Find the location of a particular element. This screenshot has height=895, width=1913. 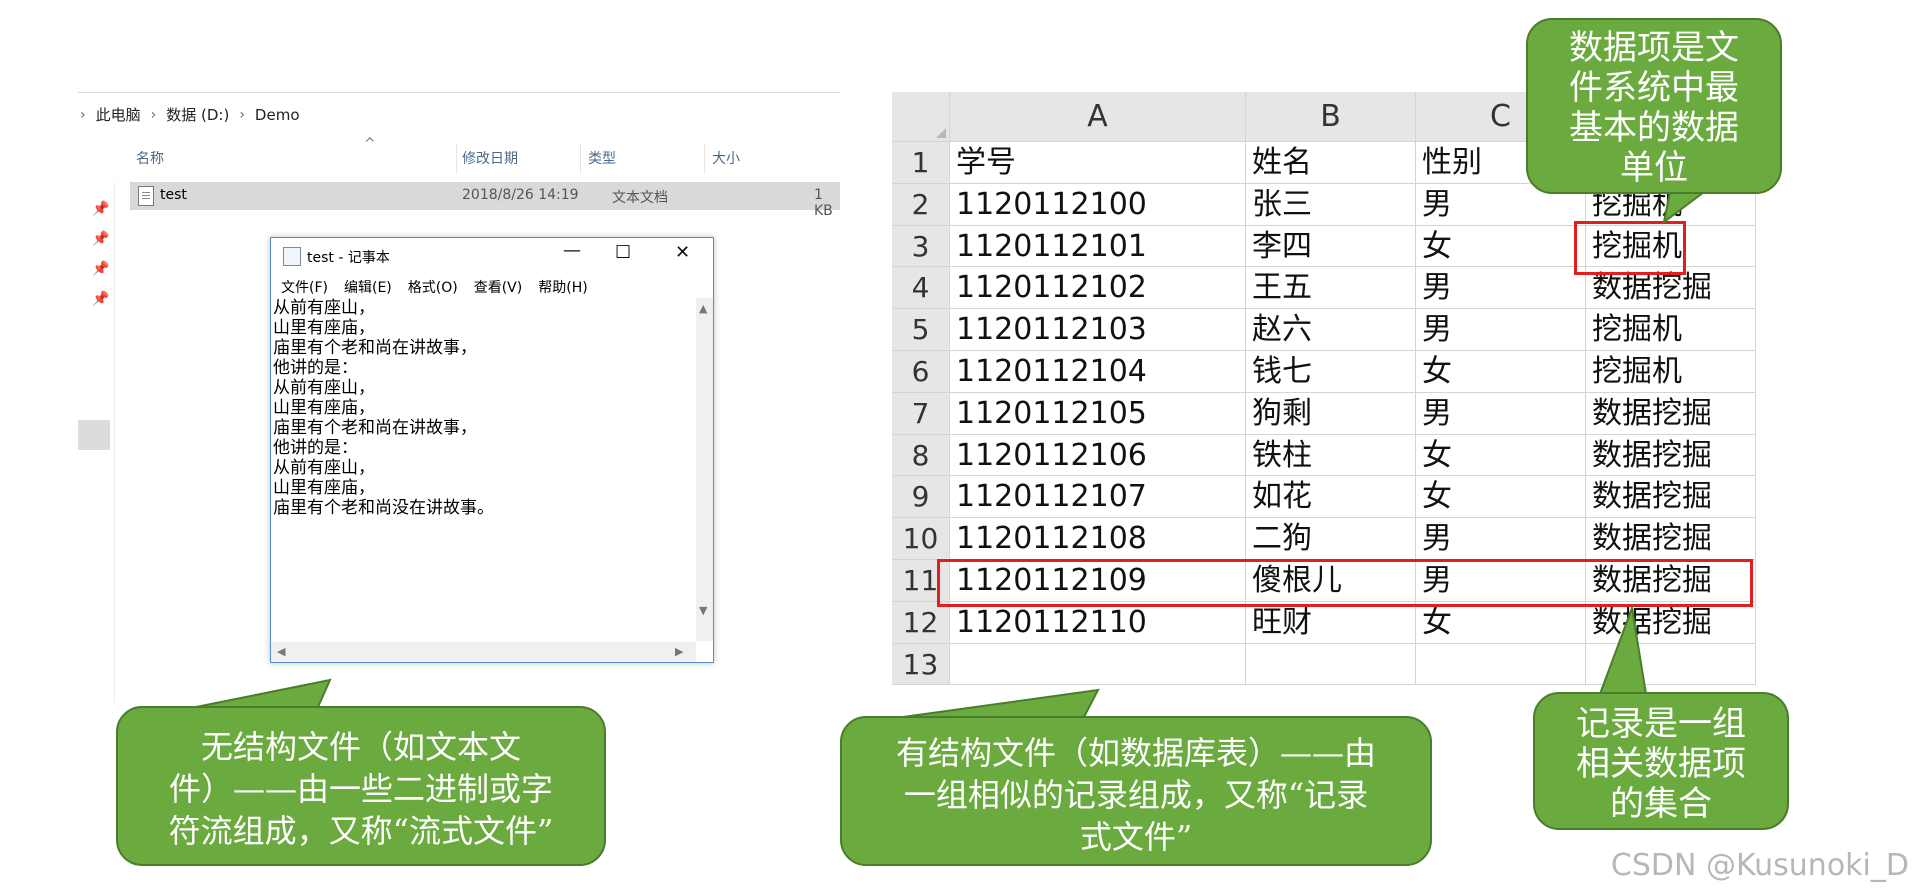

callout-data-item: 数据项是文 件系统中最 基本的数据 单位 is located at coordinates (1654, 106).